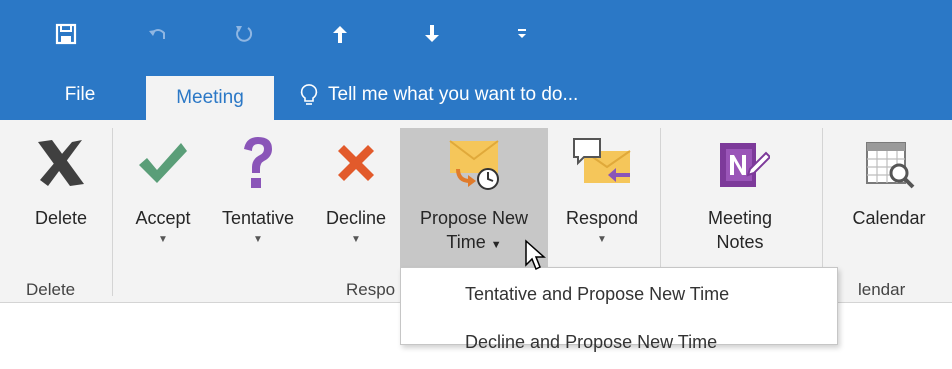 The image size is (952, 369). What do you see at coordinates (371, 289) in the screenshot?
I see `group-label-respond: Respo` at bounding box center [371, 289].